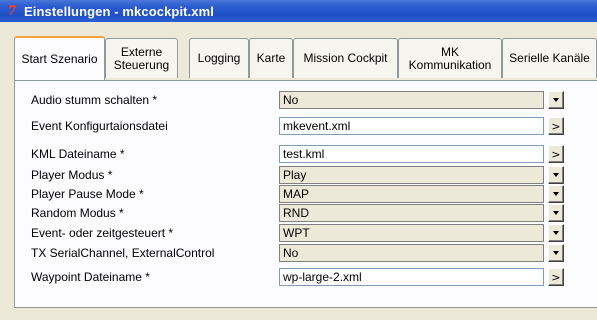 The height and width of the screenshot is (320, 597). I want to click on player-mode-dropdown: Play, so click(411, 175).